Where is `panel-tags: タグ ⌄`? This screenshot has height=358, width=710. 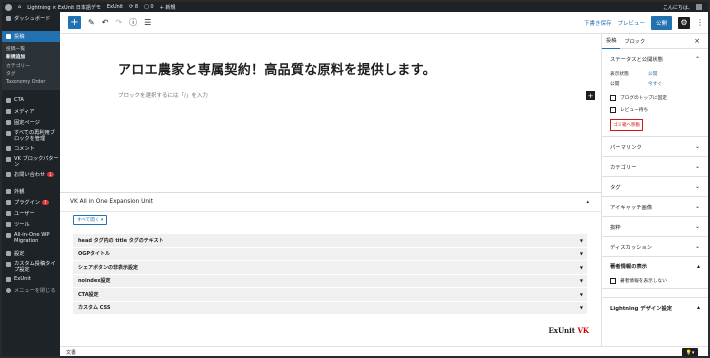
panel-tags: タグ ⌄ is located at coordinates (655, 187).